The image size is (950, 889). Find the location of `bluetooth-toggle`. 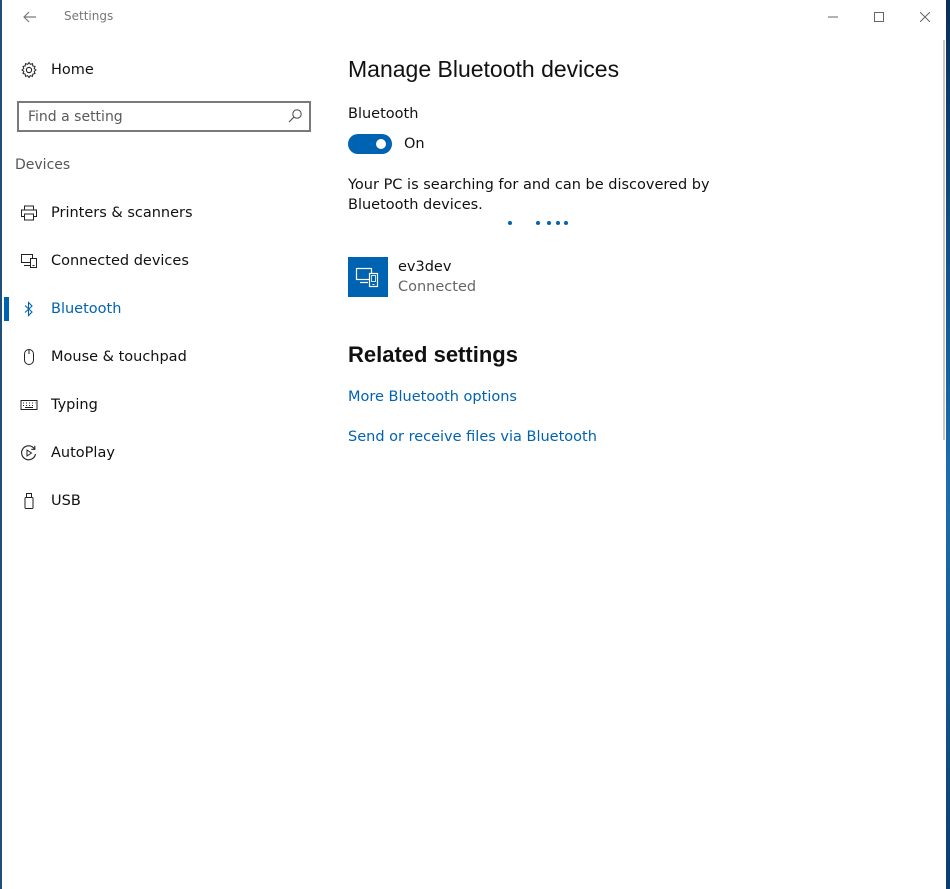

bluetooth-toggle is located at coordinates (370, 144).